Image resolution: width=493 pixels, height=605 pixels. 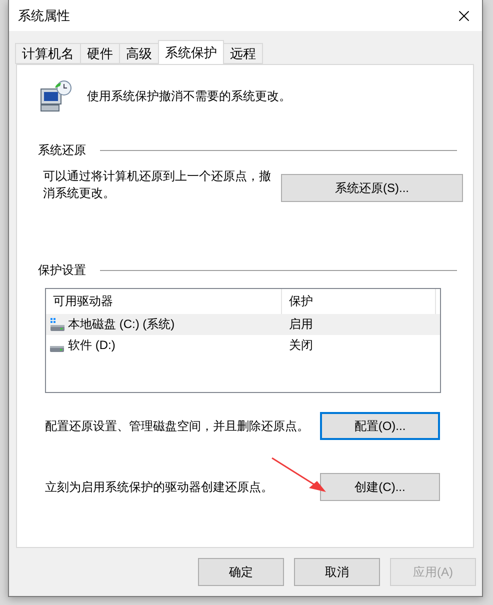 What do you see at coordinates (159, 487) in the screenshot?
I see `action-description: 立刻为启用系统保护的驱动器创建还原点。` at bounding box center [159, 487].